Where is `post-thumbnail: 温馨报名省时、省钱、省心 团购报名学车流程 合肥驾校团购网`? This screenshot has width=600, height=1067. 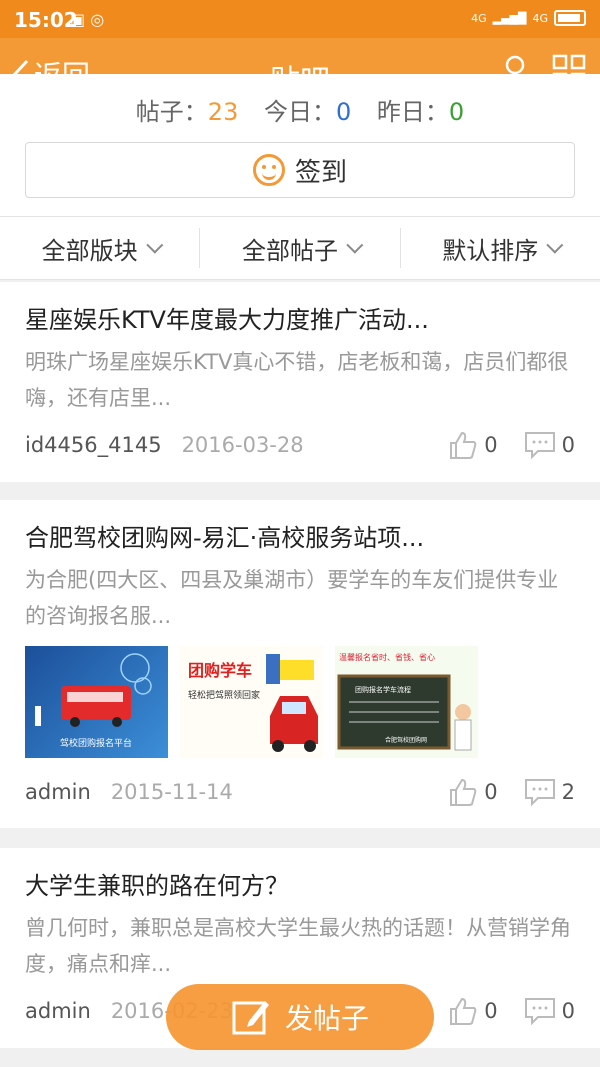
post-thumbnail: 温馨报名省时、省钱、省心 团购报名学车流程 合肥驾校团购网 is located at coordinates (406, 702).